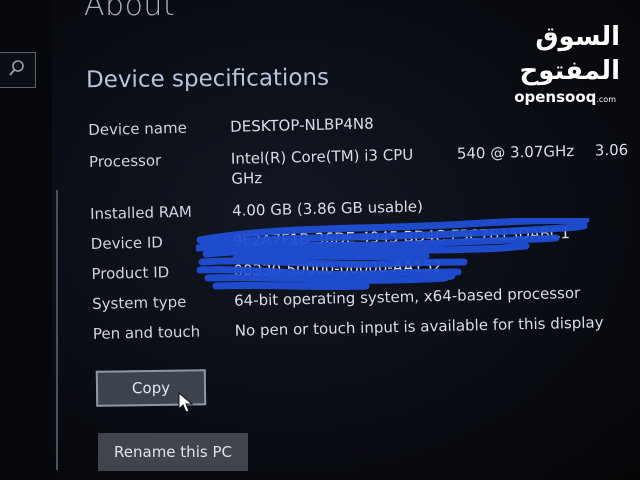 This screenshot has width=640, height=480. I want to click on processor-frequency: 540 @ 3.07GHz, so click(515, 152).